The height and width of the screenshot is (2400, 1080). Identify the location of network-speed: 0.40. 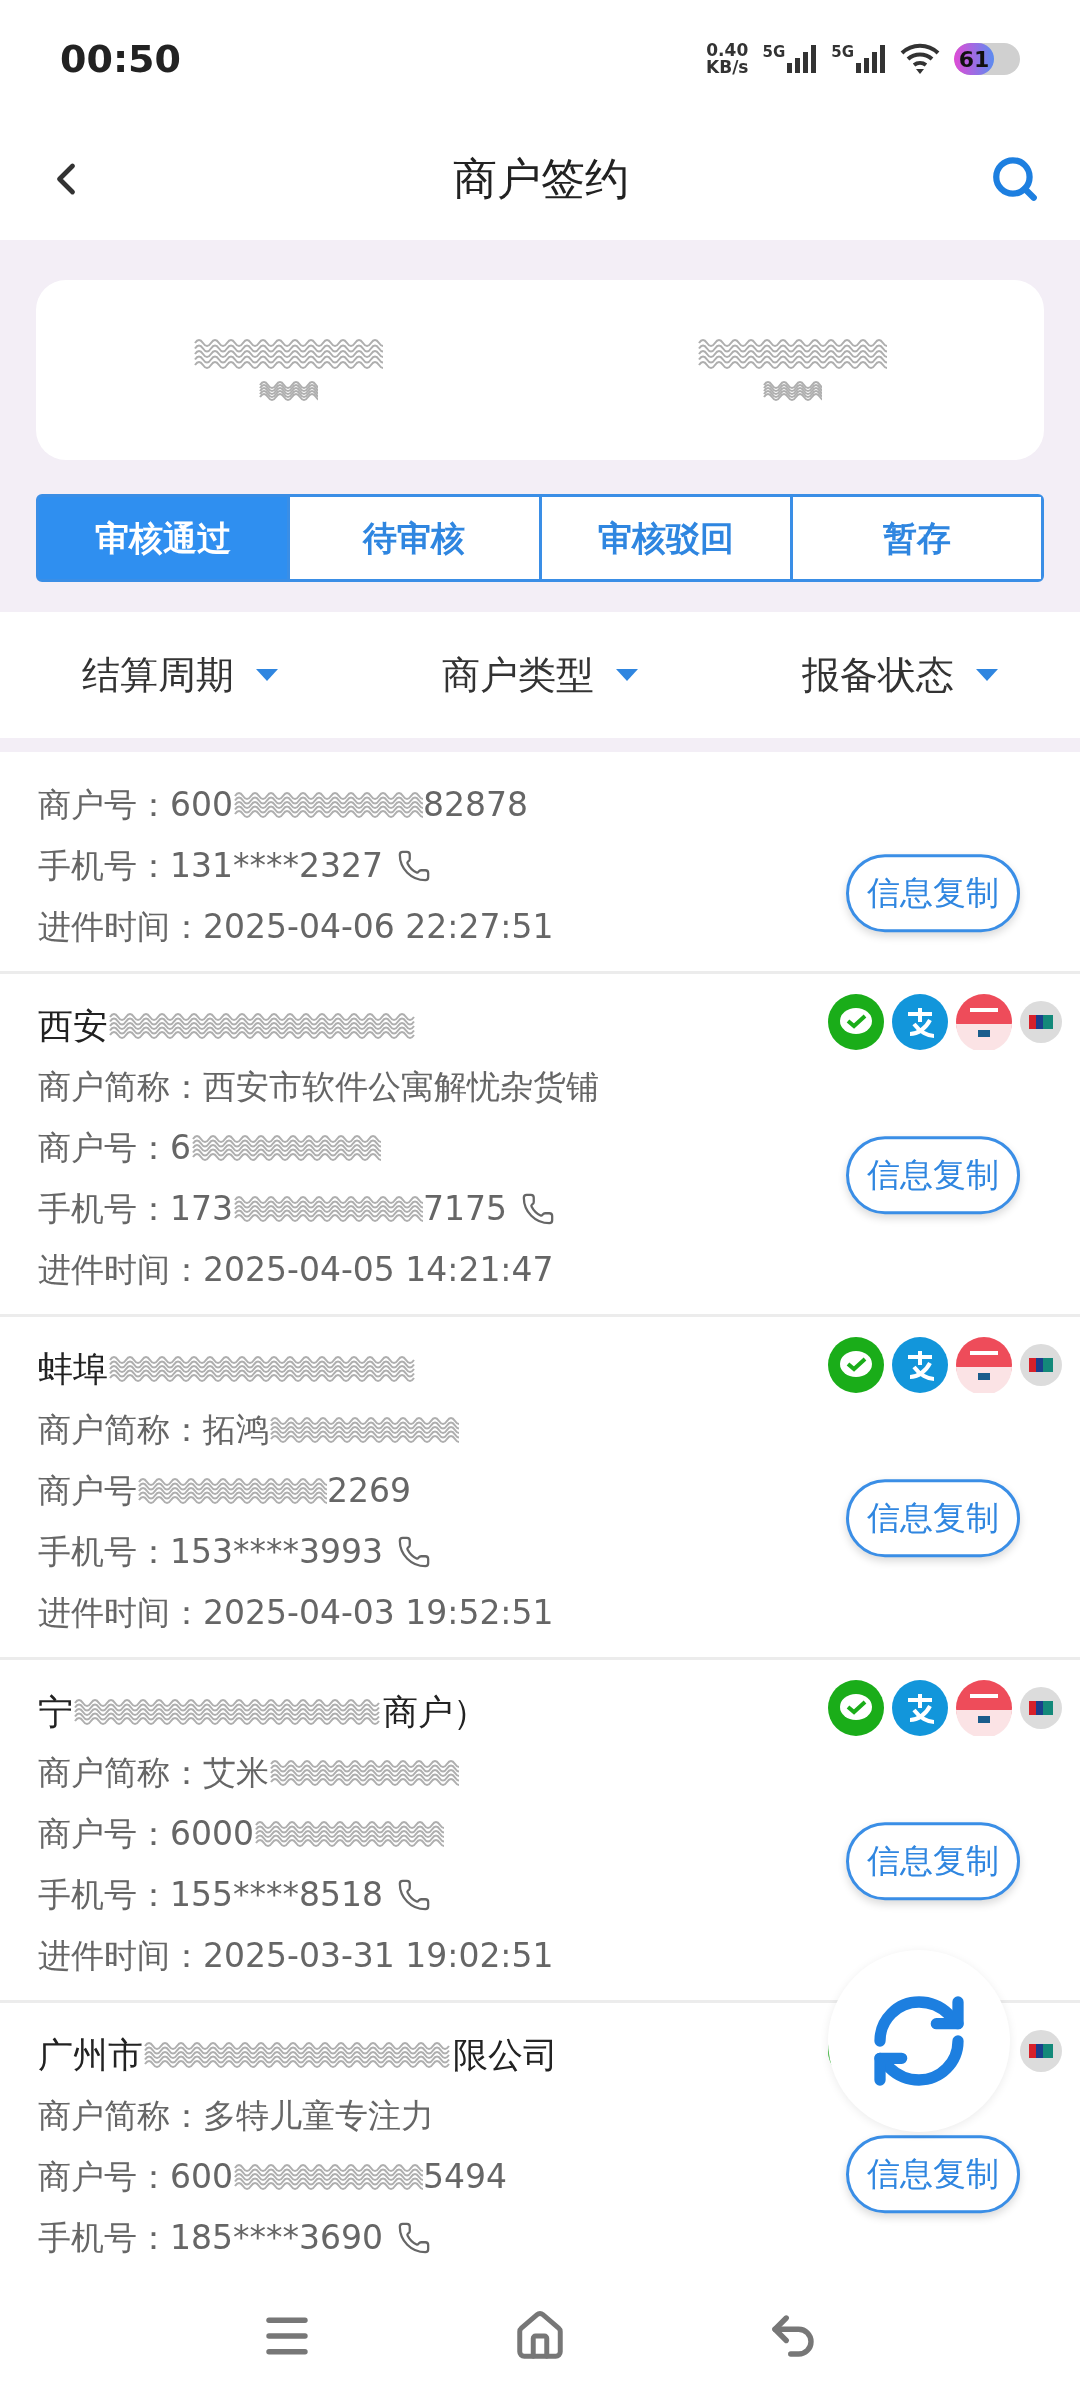
(727, 50).